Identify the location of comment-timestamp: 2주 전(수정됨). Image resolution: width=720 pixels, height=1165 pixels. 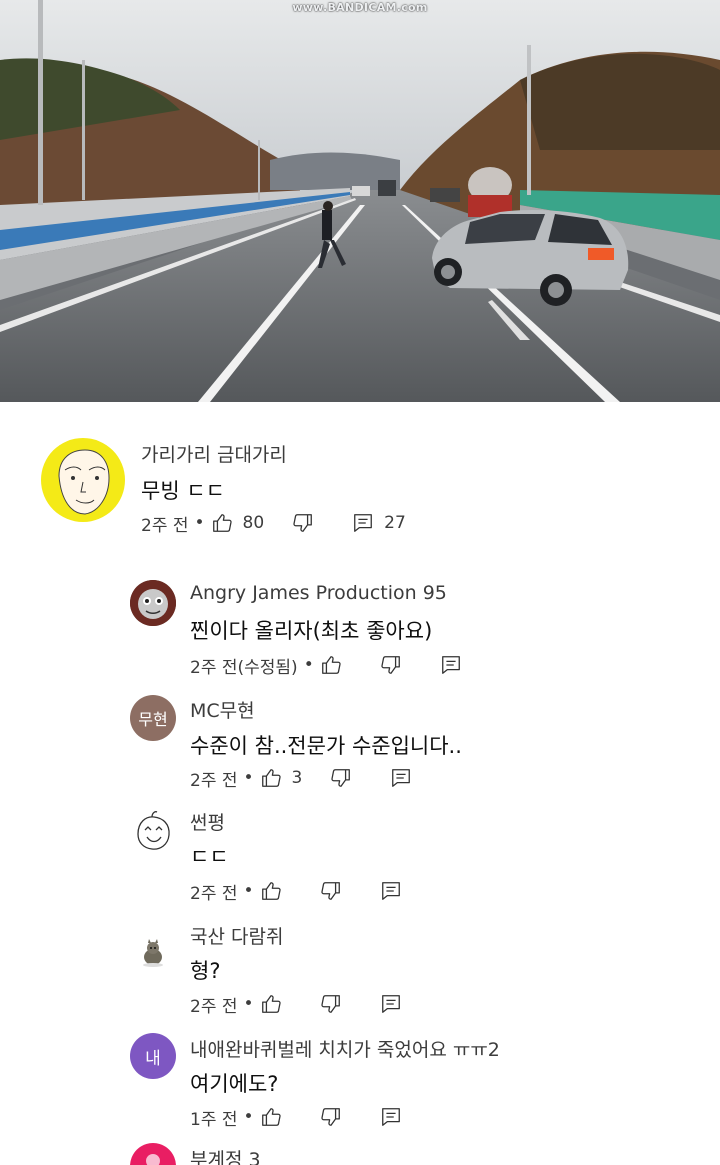
(244, 667).